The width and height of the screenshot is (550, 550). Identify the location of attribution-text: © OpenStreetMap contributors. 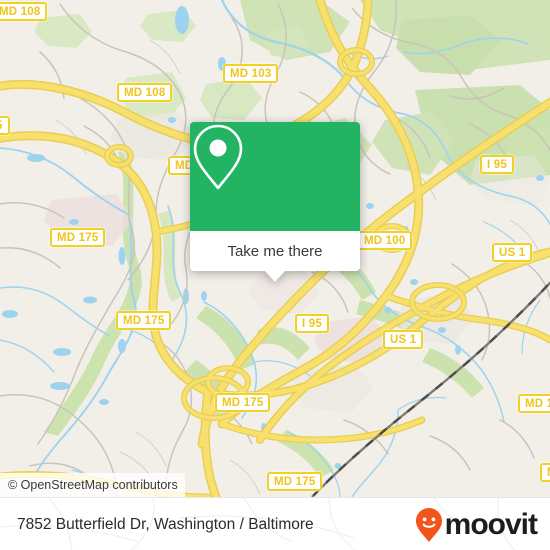
(93, 485).